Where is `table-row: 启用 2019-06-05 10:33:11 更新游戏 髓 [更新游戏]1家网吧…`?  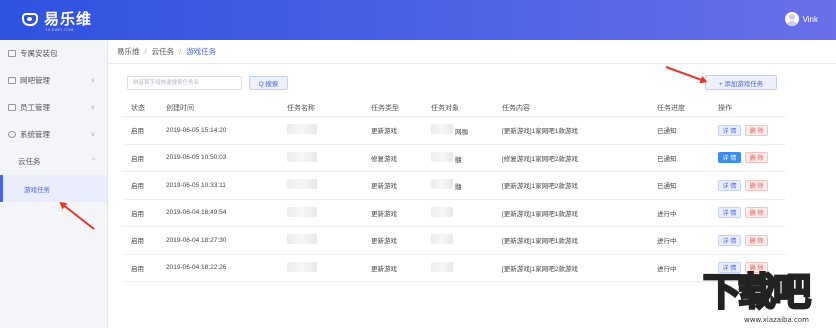 table-row: 启用 2019-06-05 10:33:11 更新游戏 髓 [更新游戏]1家网吧… is located at coordinates (454, 186).